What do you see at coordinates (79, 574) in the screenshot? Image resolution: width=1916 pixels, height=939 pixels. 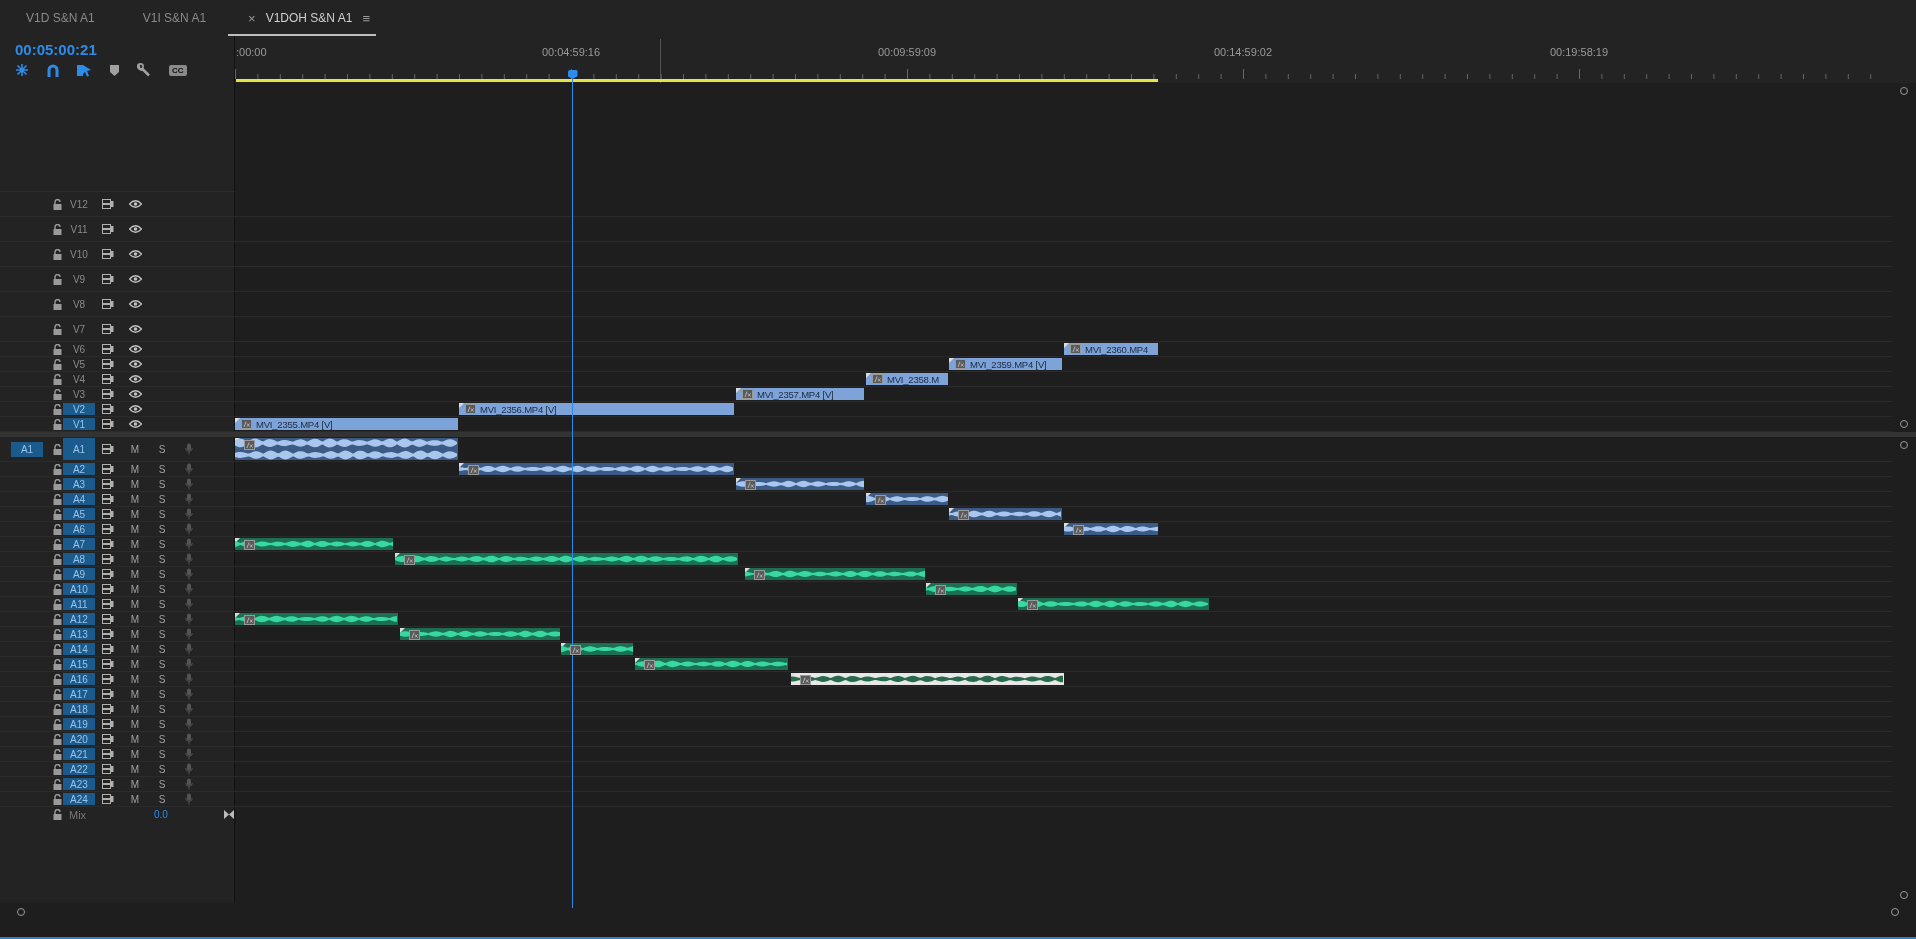 I see `track-target: A9` at bounding box center [79, 574].